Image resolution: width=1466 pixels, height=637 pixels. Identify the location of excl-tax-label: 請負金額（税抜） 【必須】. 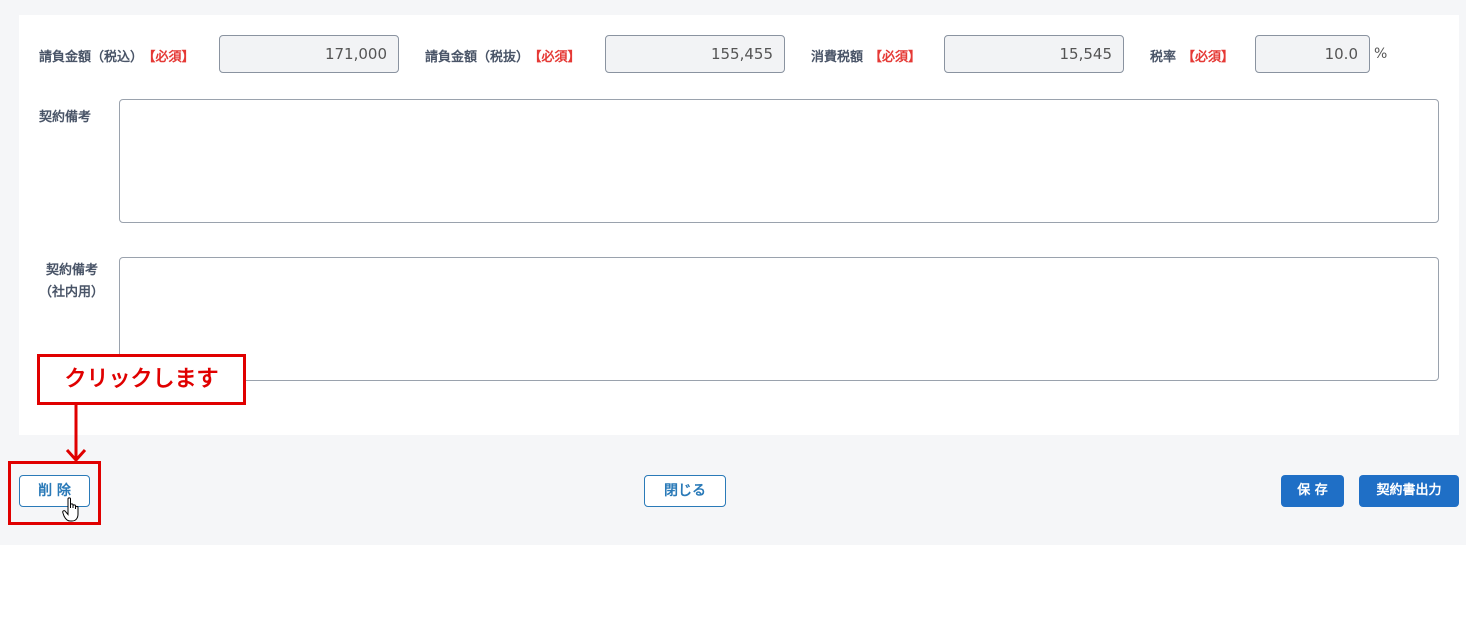
(503, 57).